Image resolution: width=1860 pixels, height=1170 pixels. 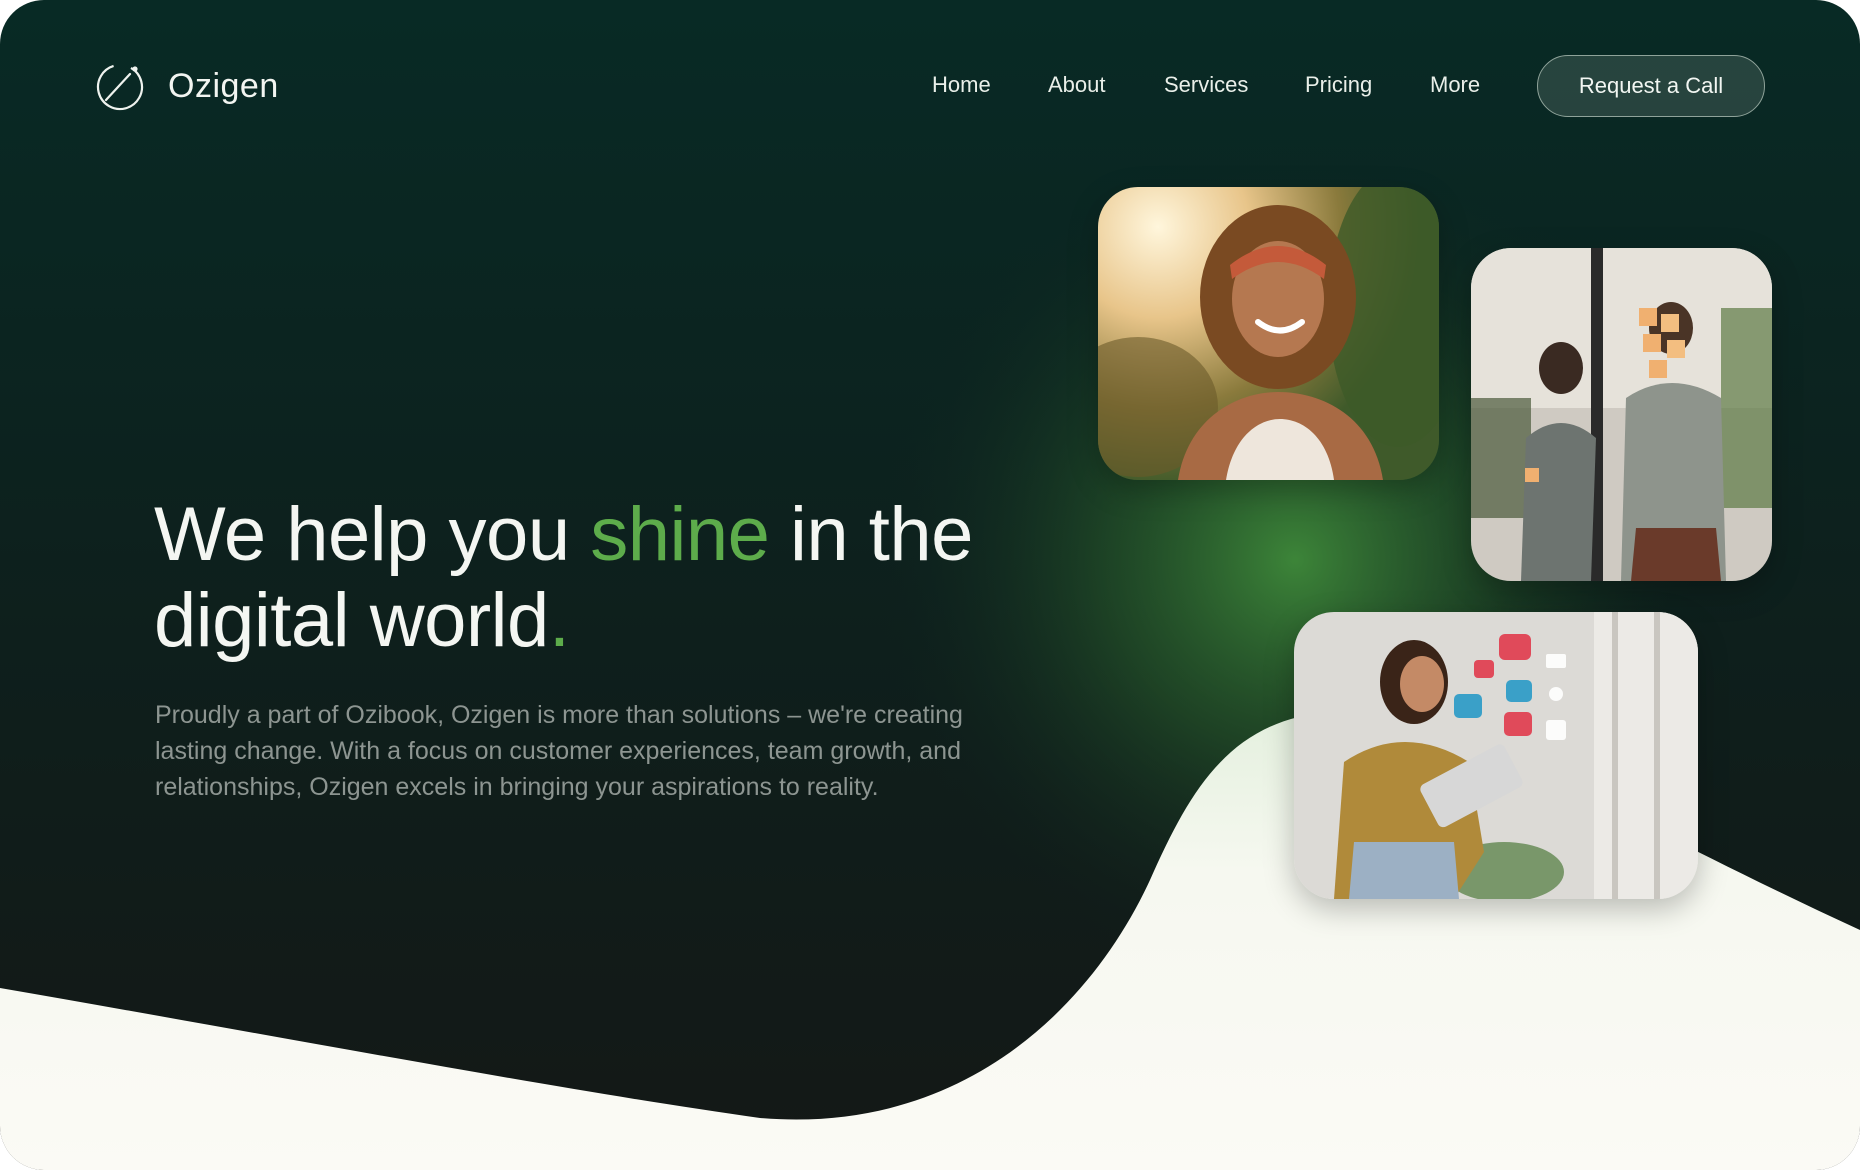 What do you see at coordinates (1455, 85) in the screenshot?
I see `nav-more: More` at bounding box center [1455, 85].